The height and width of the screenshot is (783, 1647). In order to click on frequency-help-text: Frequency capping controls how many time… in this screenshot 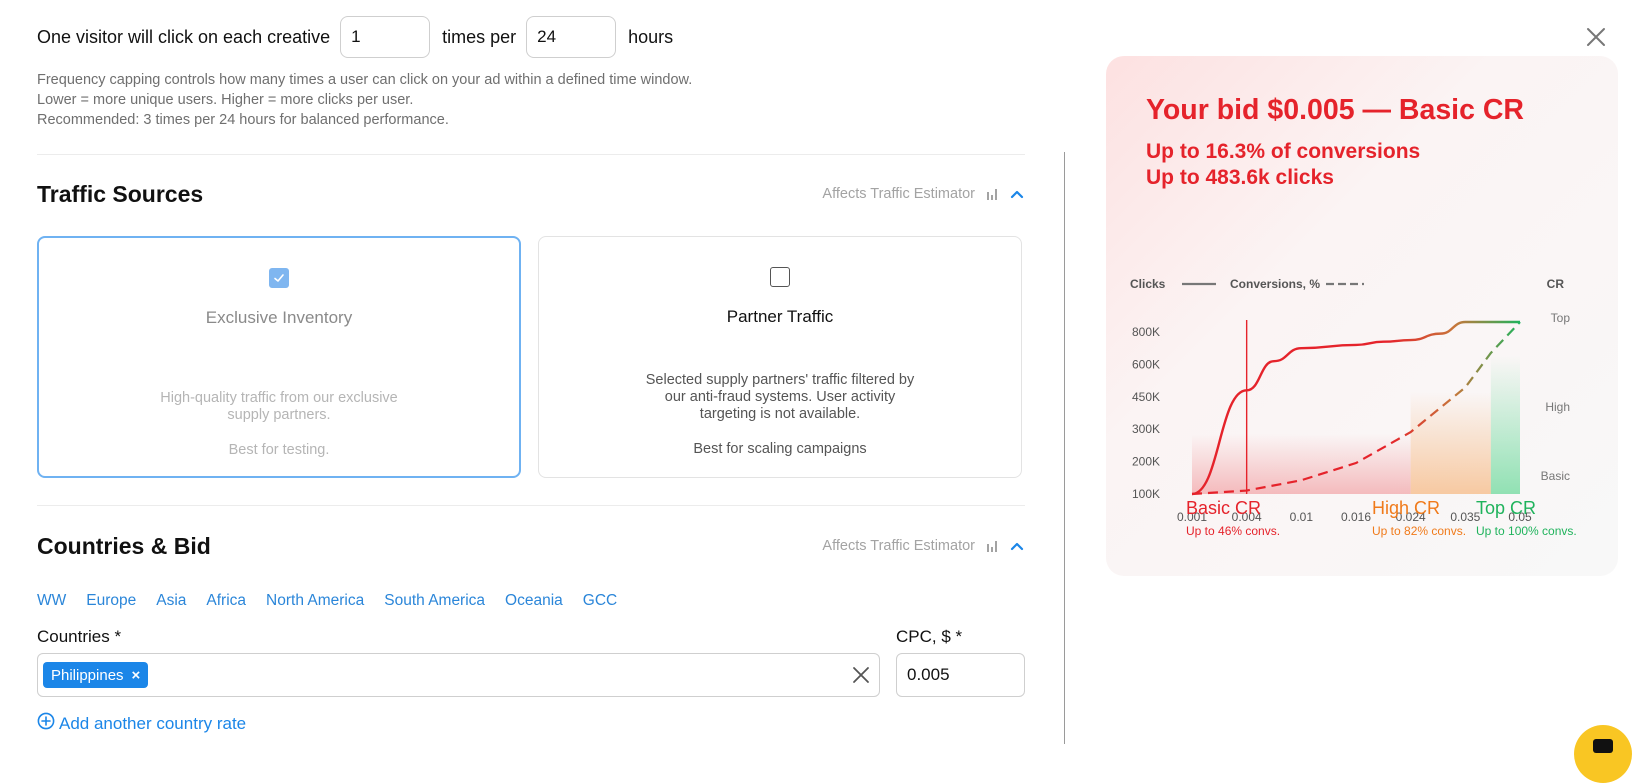, I will do `click(364, 100)`.